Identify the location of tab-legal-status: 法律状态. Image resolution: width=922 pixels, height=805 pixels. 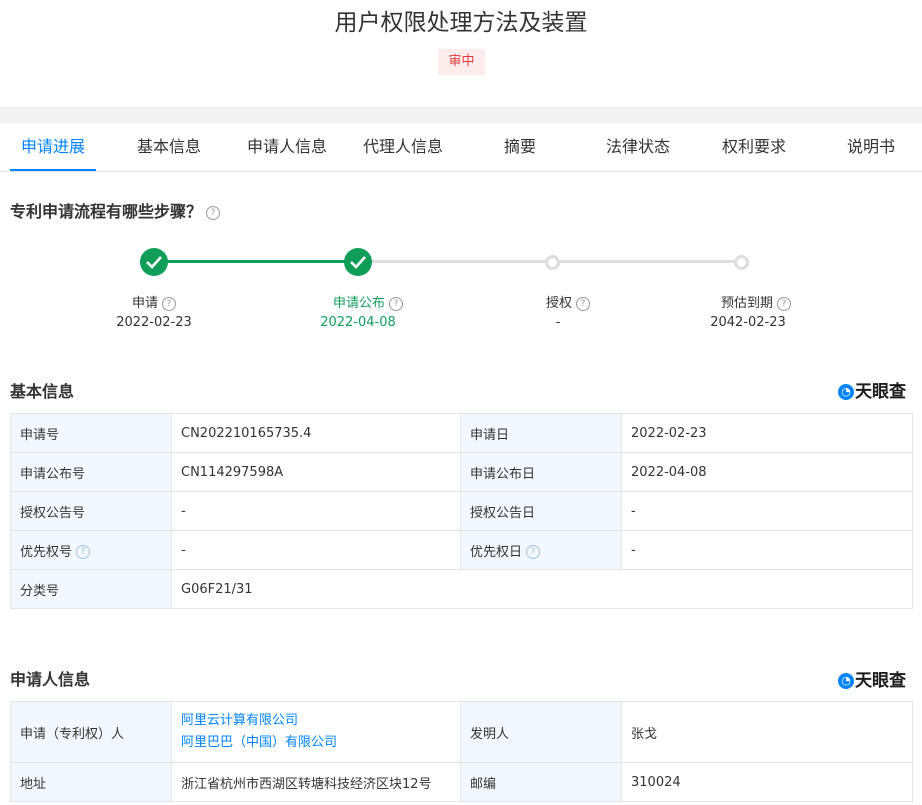
(638, 147).